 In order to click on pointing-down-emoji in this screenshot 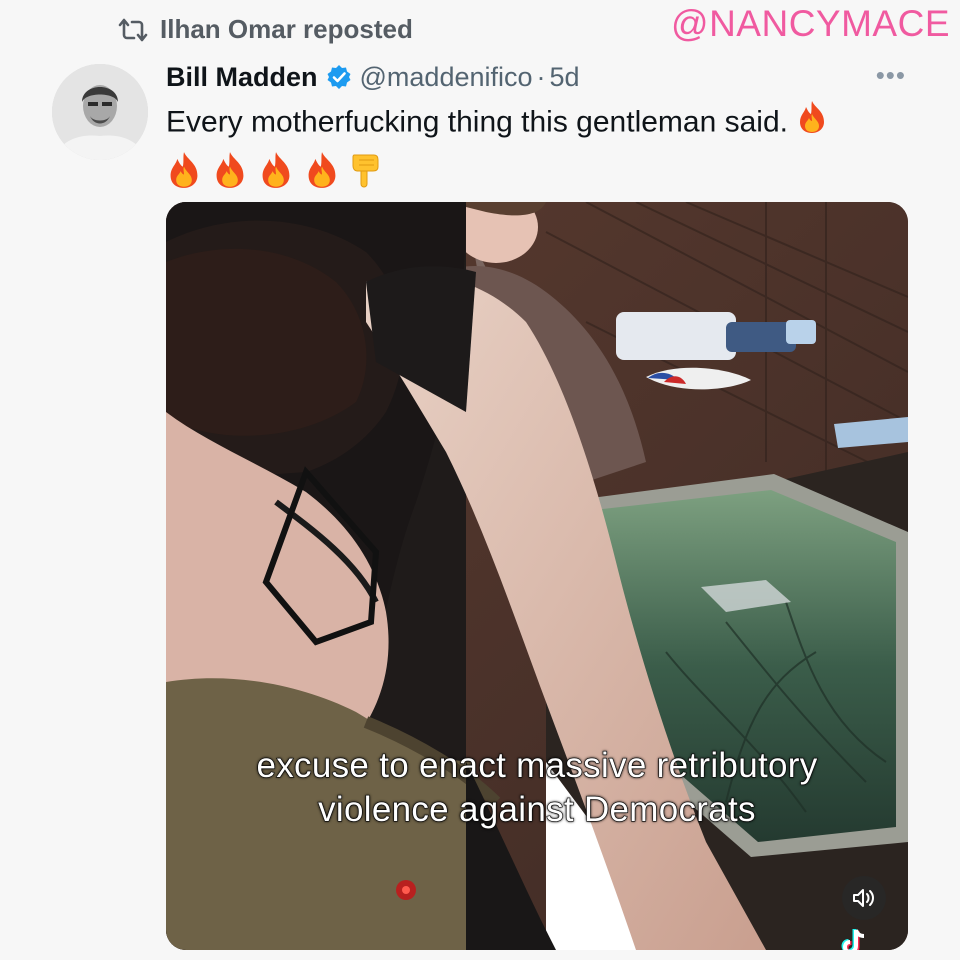, I will do `click(365, 176)`.